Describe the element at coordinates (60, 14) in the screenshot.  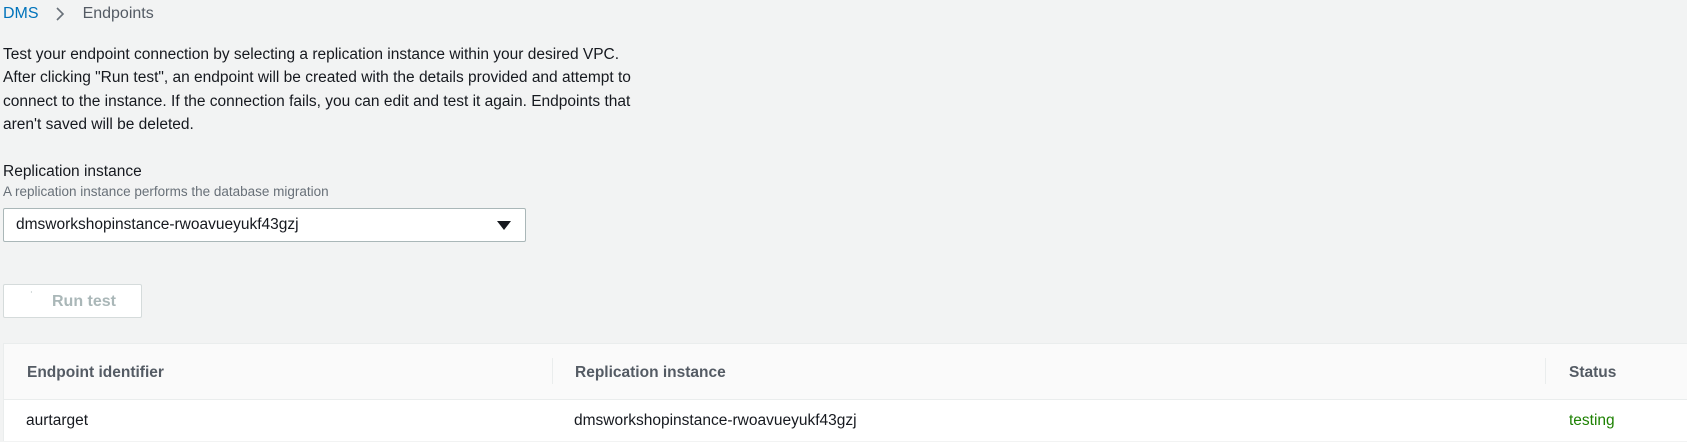
I see `chevron-right-icon` at that location.